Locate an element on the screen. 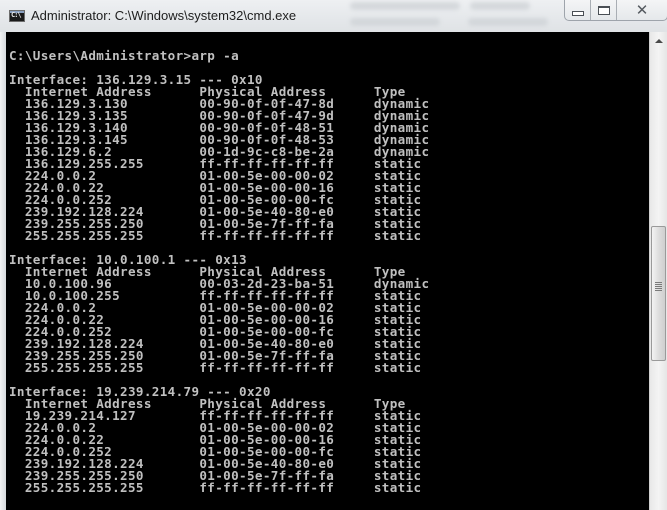  close-button: ✕ is located at coordinates (642, 10).